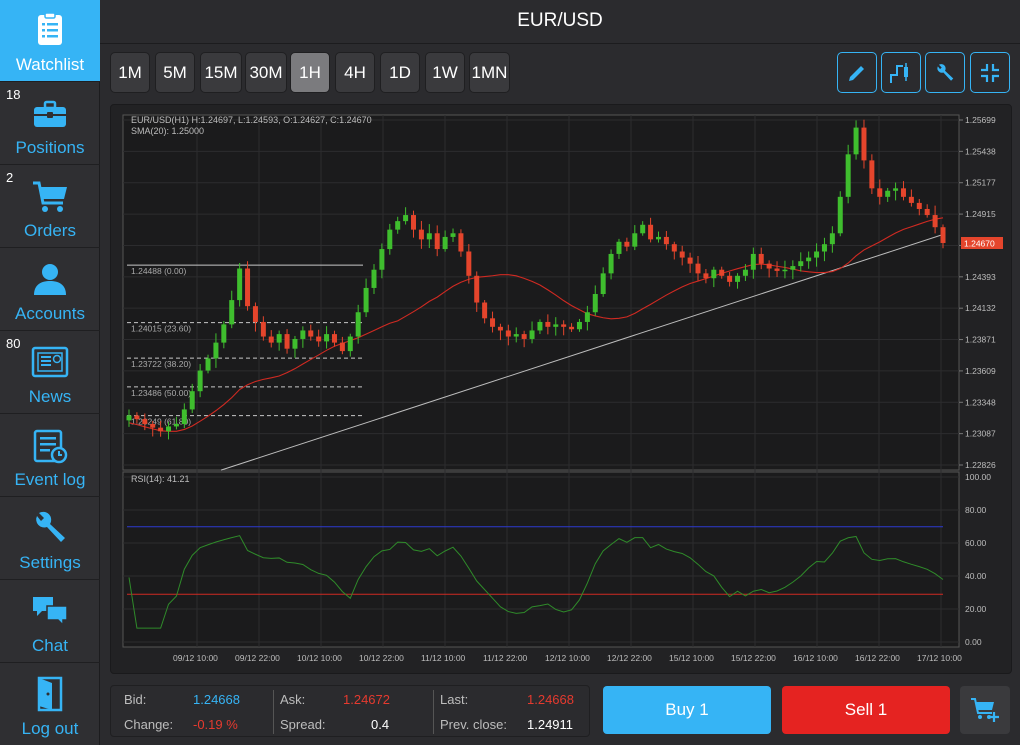  What do you see at coordinates (629, 658) in the screenshot?
I see `time-tick-label: 12/12 22:00` at bounding box center [629, 658].